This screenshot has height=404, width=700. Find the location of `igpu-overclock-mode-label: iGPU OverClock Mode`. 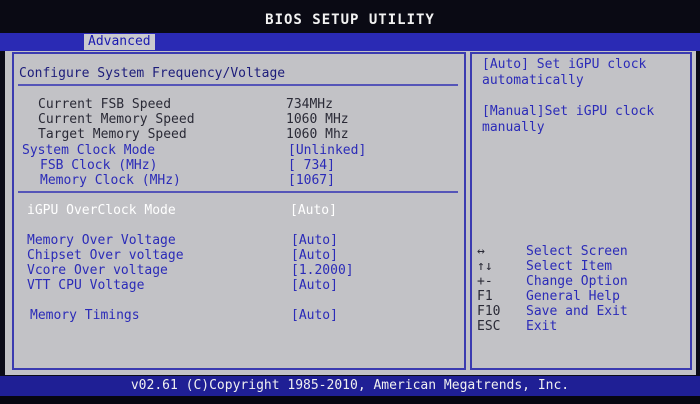

igpu-overclock-mode-label: iGPU OverClock Mode is located at coordinates (101, 210).